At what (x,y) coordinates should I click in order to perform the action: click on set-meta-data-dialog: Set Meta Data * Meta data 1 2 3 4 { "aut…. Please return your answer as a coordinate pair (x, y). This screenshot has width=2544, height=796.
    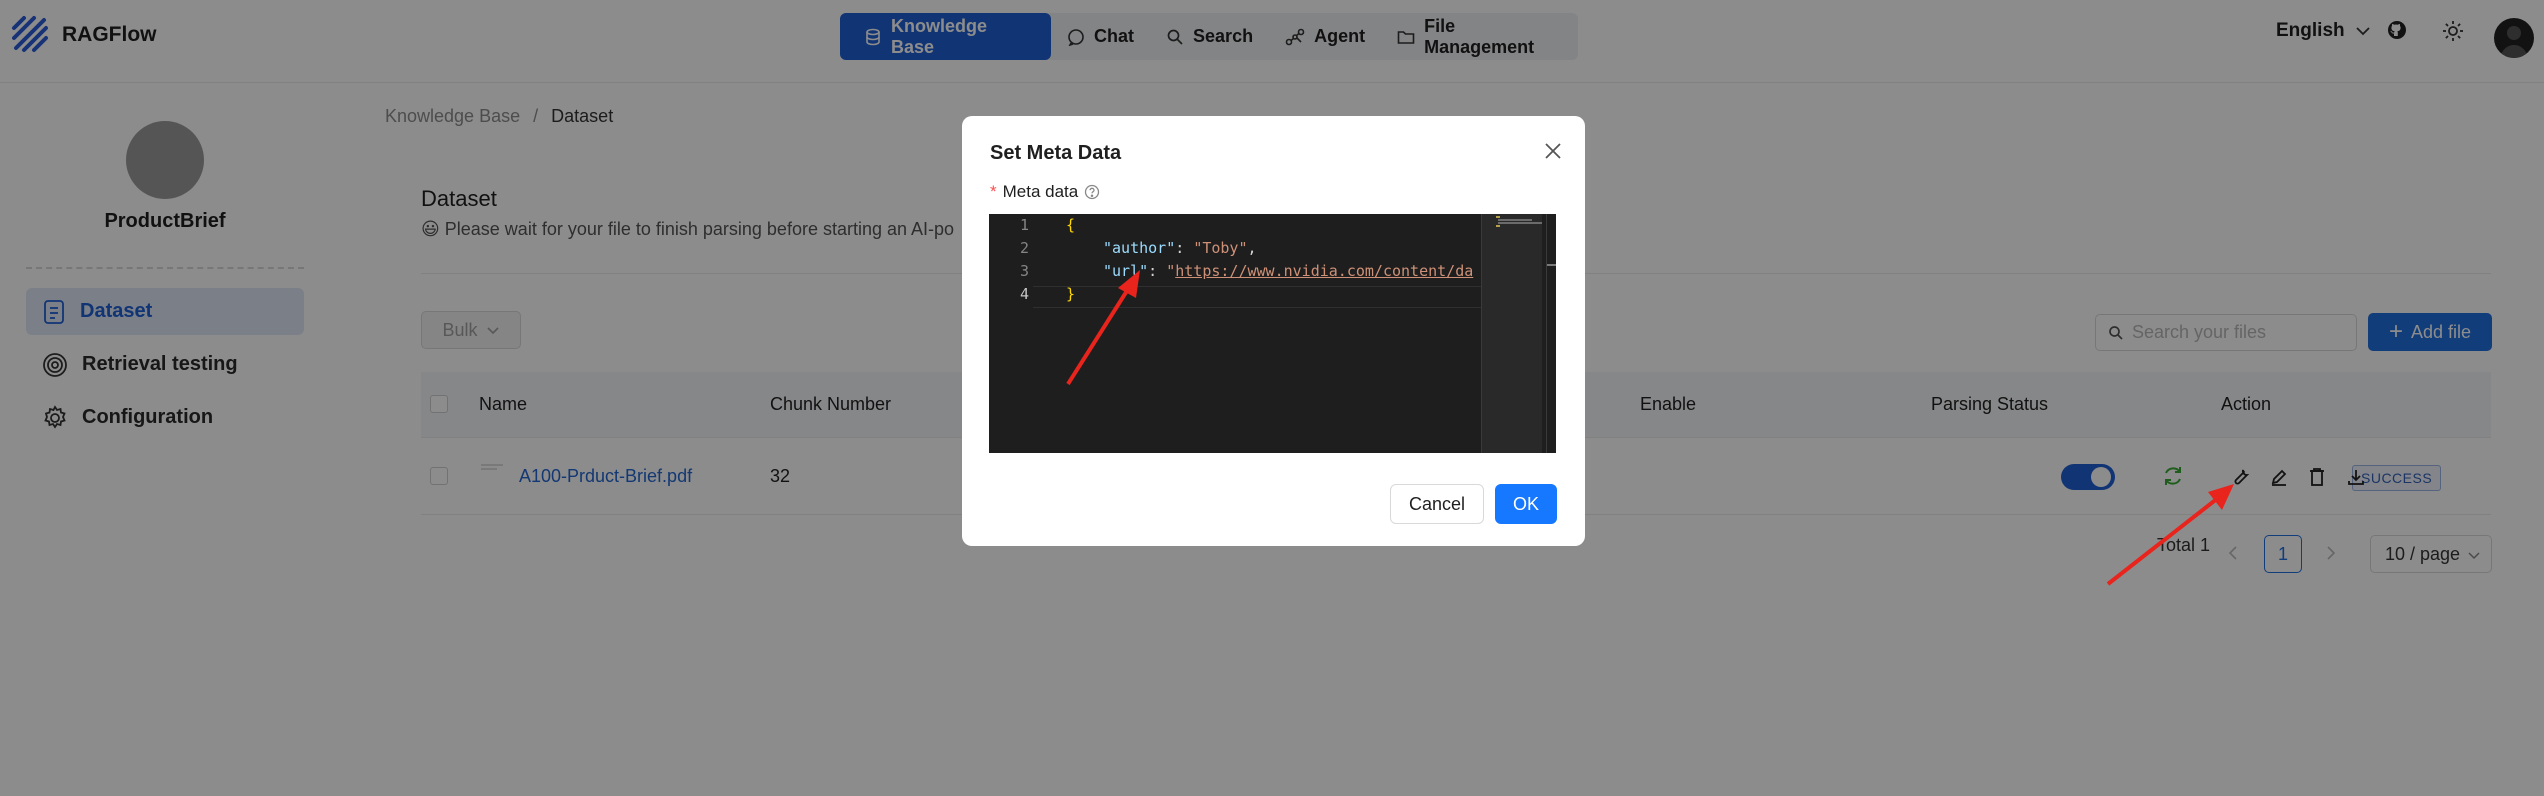
    Looking at the image, I should click on (1273, 331).